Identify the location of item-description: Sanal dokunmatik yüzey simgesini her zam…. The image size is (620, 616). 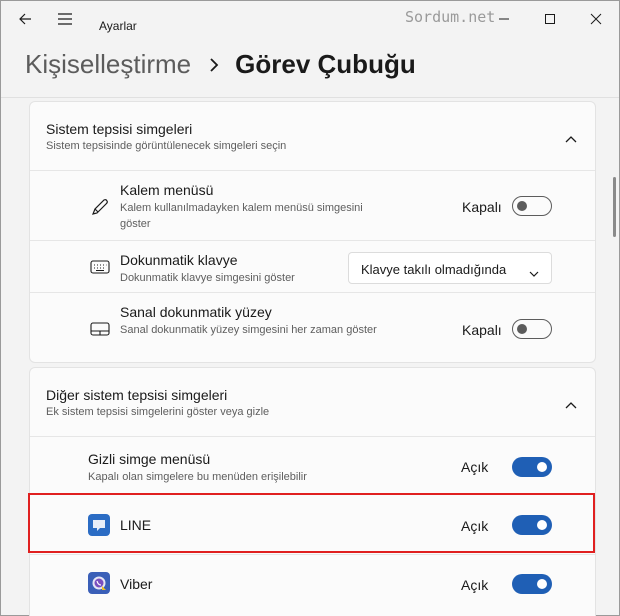
(248, 330).